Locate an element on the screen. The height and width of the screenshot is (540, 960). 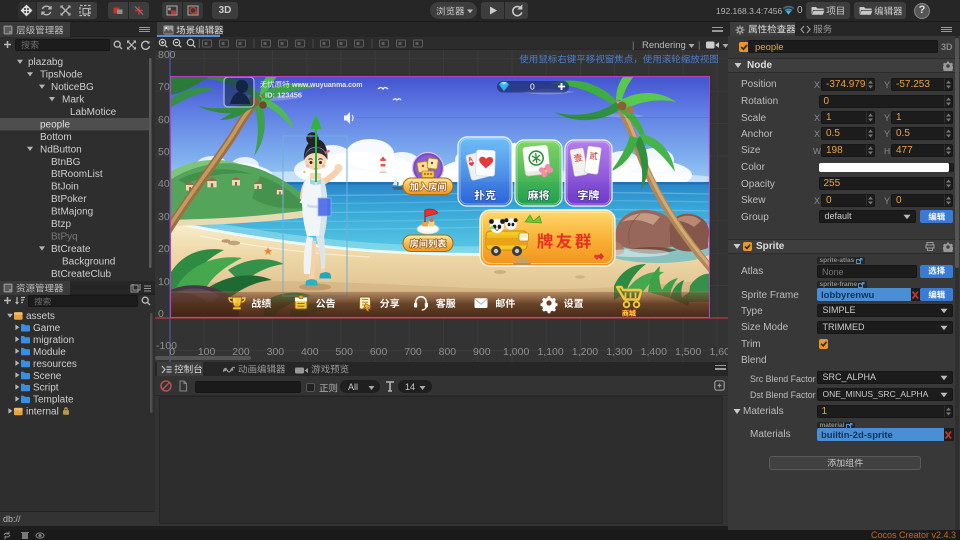
svg-text: www.wuyuanma.com is located at coordinates (327, 85).